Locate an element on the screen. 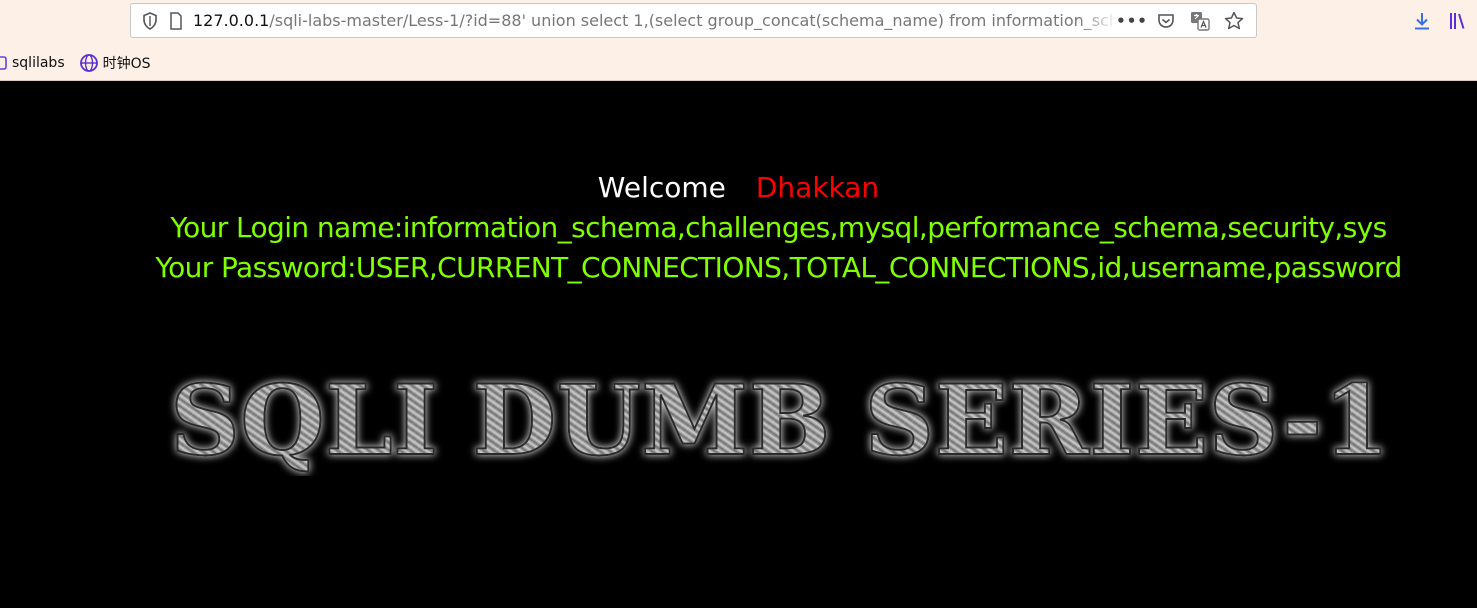 The height and width of the screenshot is (608, 1477). more-icon: ••• is located at coordinates (1132, 20).